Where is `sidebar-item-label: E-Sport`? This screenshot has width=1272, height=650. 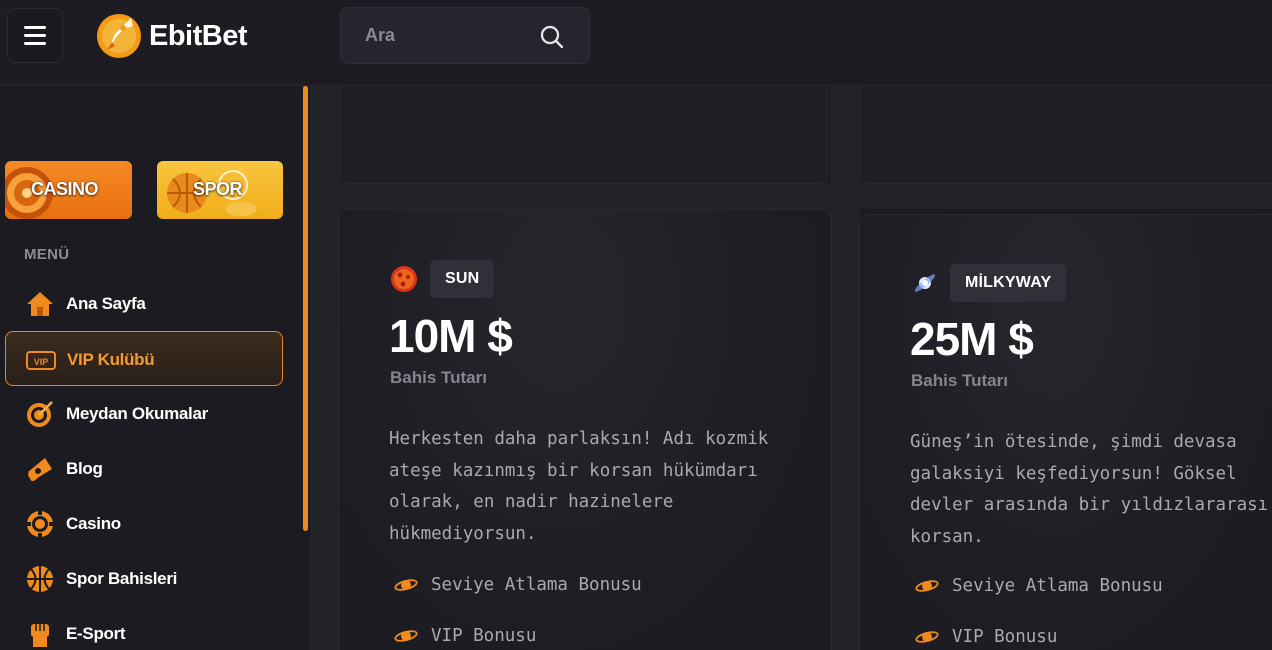 sidebar-item-label: E-Sport is located at coordinates (96, 633).